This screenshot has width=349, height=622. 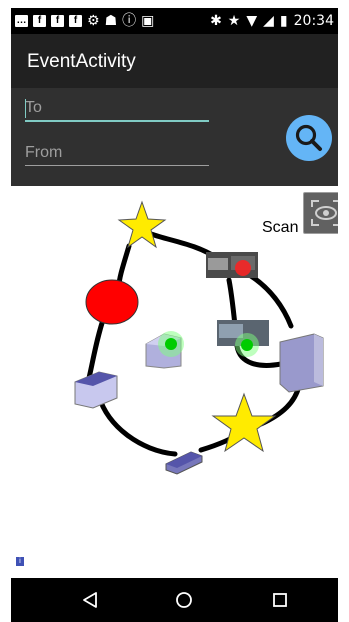 I want to click on recents-button, so click(x=280, y=600).